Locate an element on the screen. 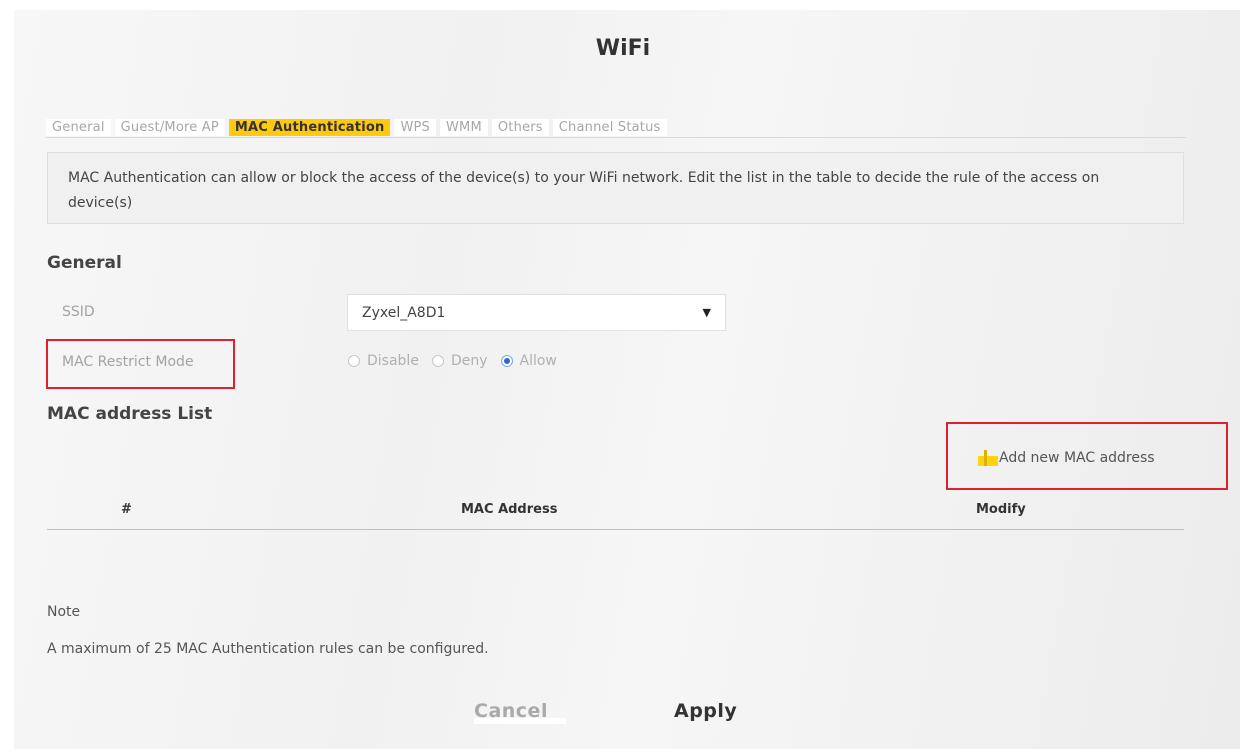 This screenshot has height=749, width=1246. radio-disable: Disable is located at coordinates (383, 361).